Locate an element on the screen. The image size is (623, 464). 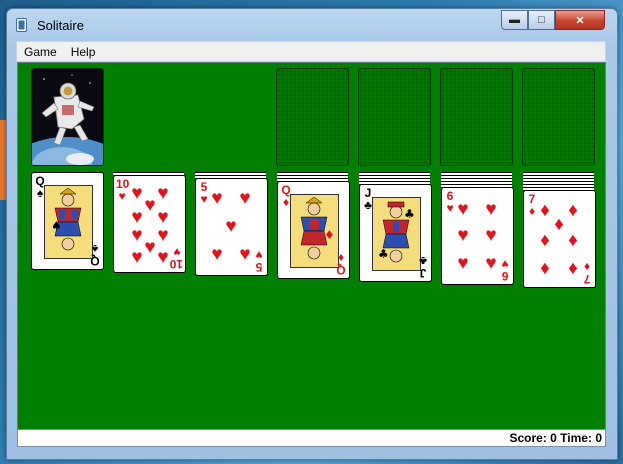
card-corner-bottom: 6 ♥ is located at coordinates (505, 270).